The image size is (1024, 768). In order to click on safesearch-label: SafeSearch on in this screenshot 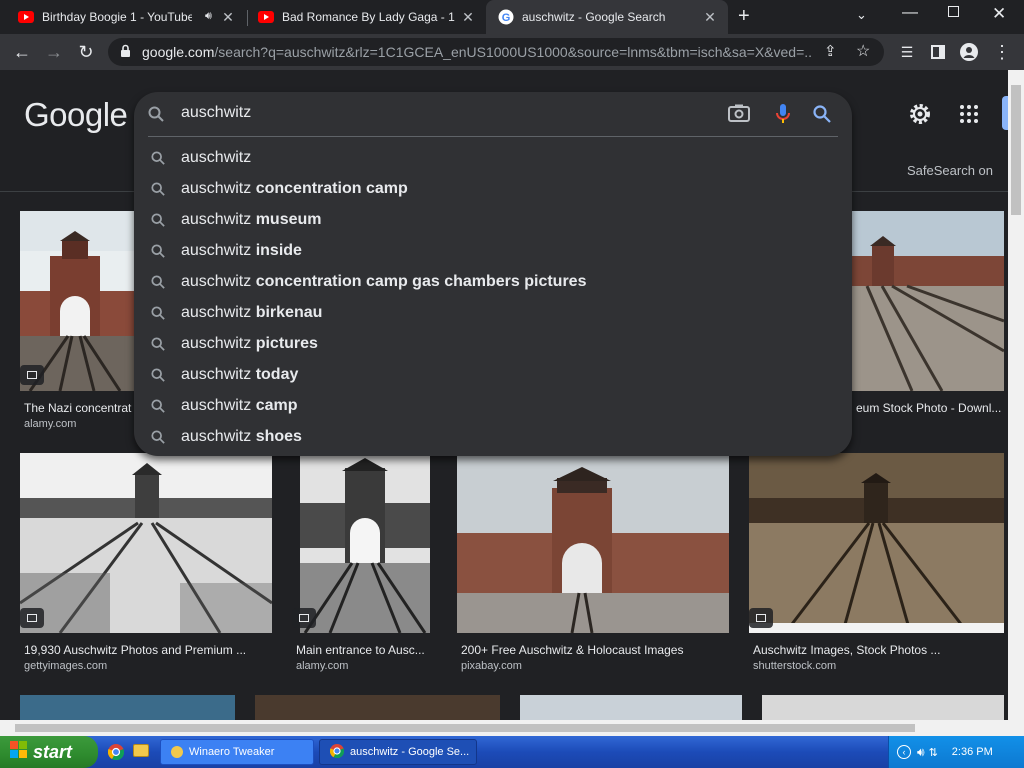, I will do `click(950, 170)`.